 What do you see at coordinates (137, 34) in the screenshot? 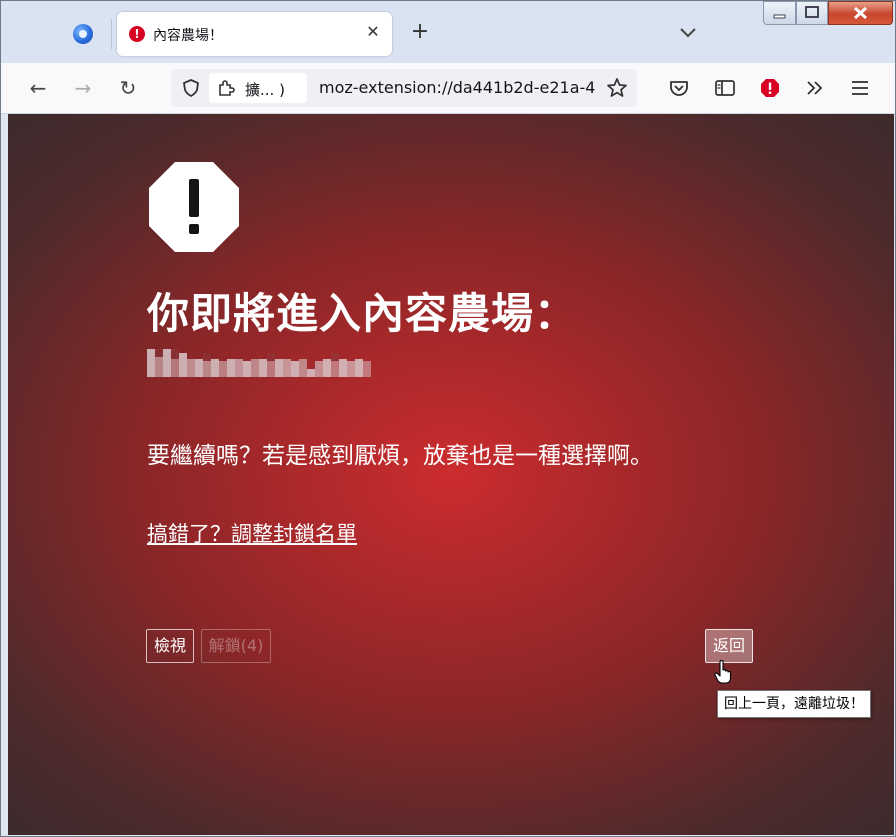
I see `warning-favicon-icon: !` at bounding box center [137, 34].